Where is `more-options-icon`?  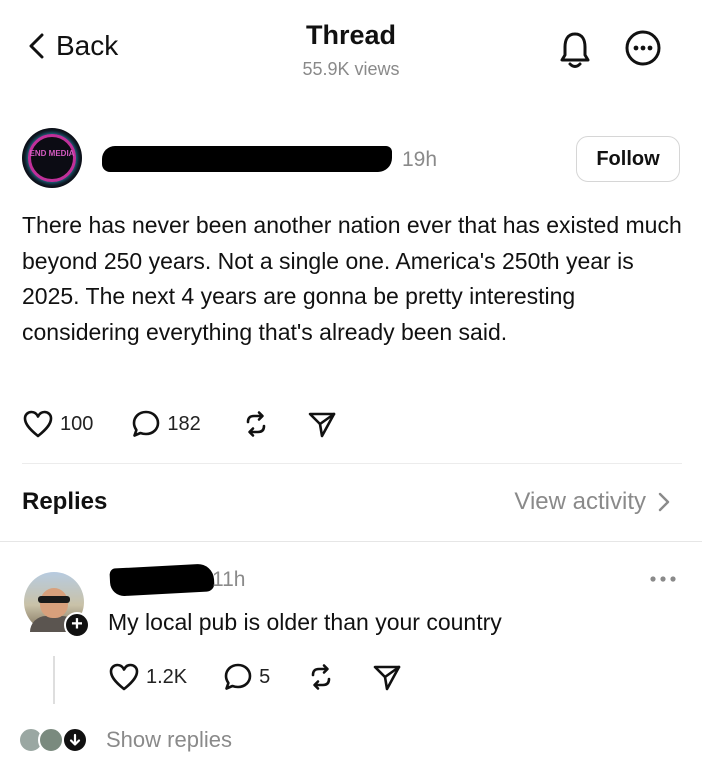 more-options-icon is located at coordinates (643, 48).